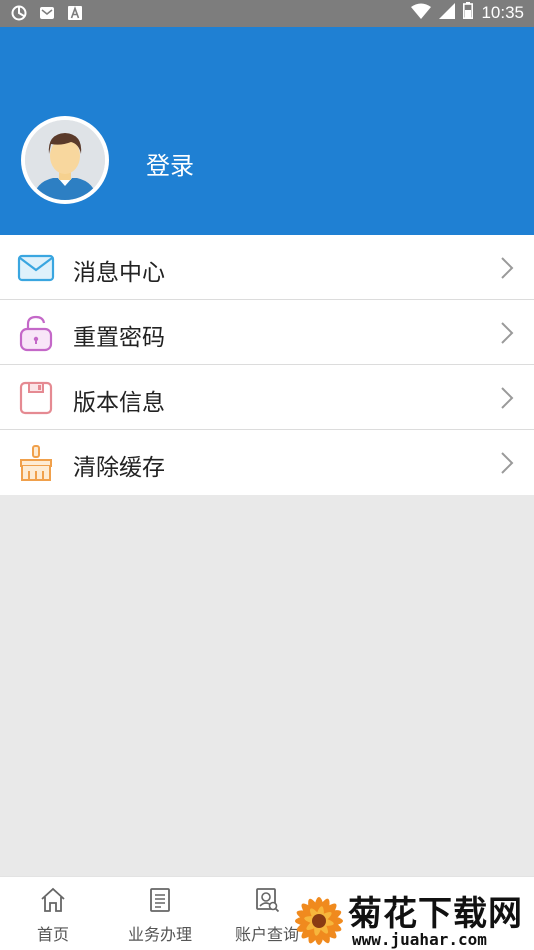 The image size is (534, 950). Describe the element at coordinates (267, 332) in the screenshot. I see `menu-item-reset-password: 重置密码` at that location.